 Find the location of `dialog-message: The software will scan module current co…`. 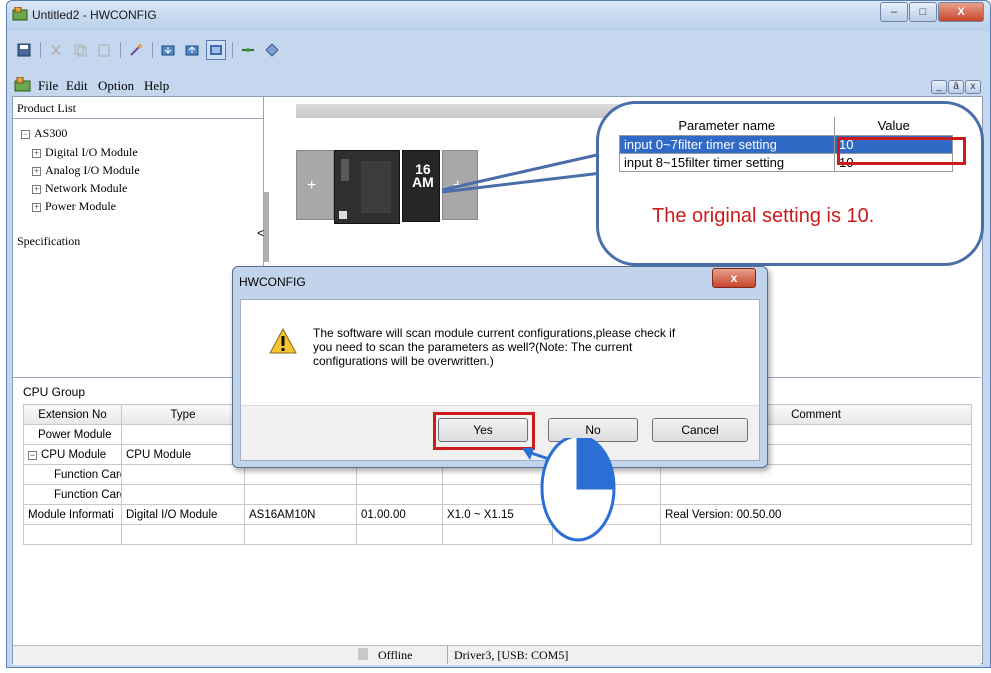

dialog-message: The software will scan module current co… is located at coordinates (494, 347).